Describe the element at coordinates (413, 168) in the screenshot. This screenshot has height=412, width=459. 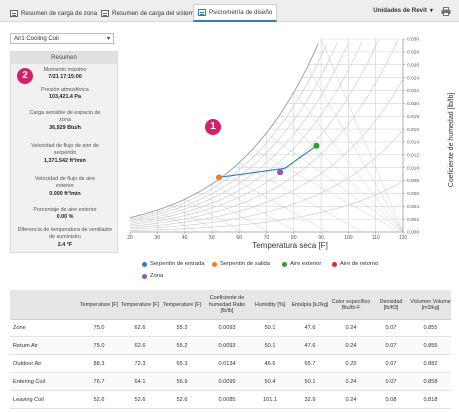
I see `y-tick-label: 0.010` at that location.